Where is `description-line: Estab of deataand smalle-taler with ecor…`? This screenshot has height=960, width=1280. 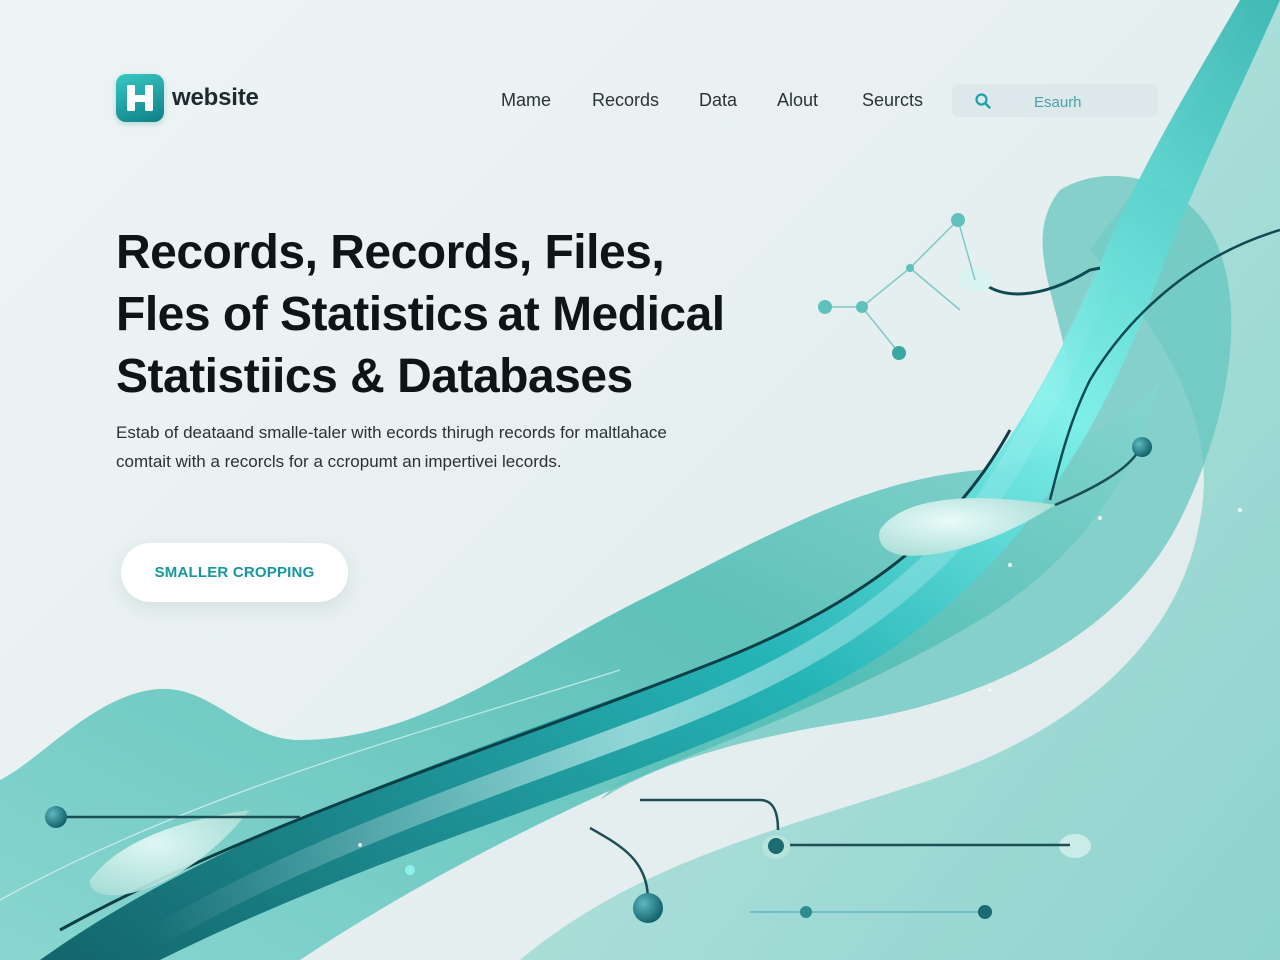
description-line: Estab of deataand smalle-taler with ecor… is located at coordinates (391, 432).